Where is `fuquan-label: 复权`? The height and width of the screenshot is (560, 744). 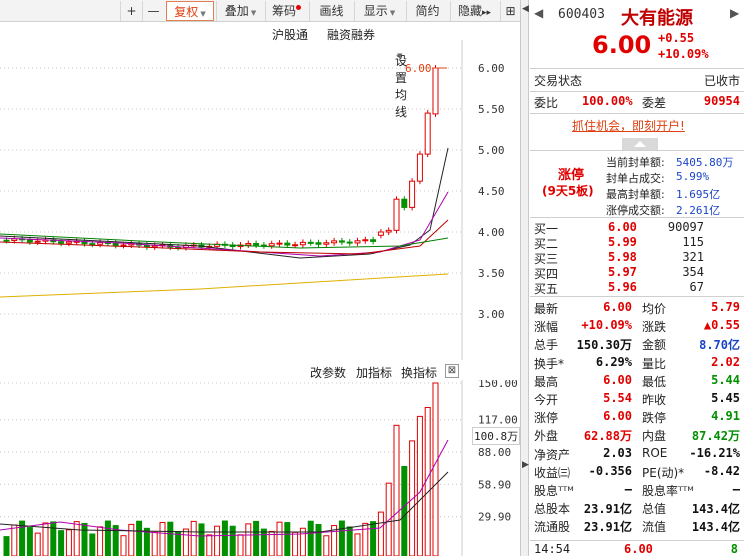
fuquan-label: 复权 is located at coordinates (186, 12).